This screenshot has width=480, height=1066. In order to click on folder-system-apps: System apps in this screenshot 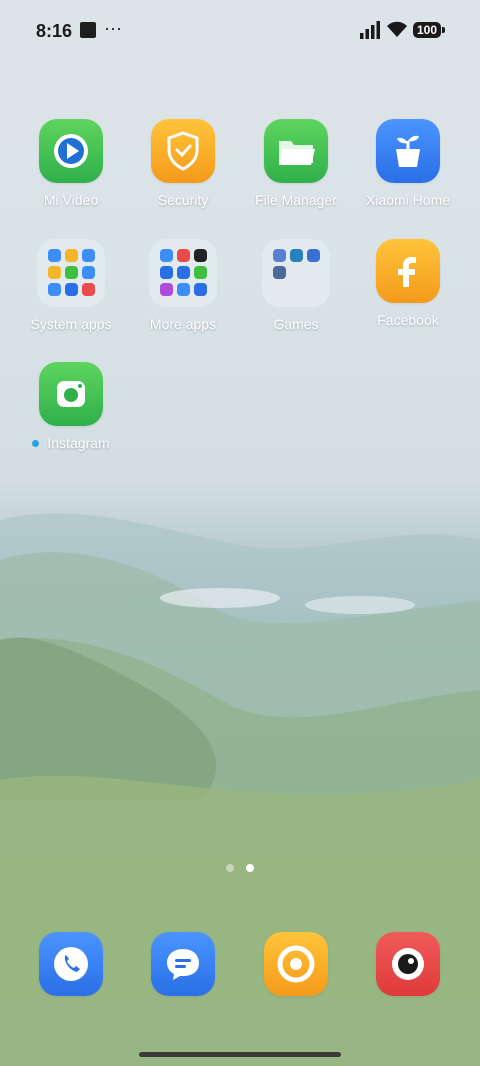, I will do `click(71, 285)`.